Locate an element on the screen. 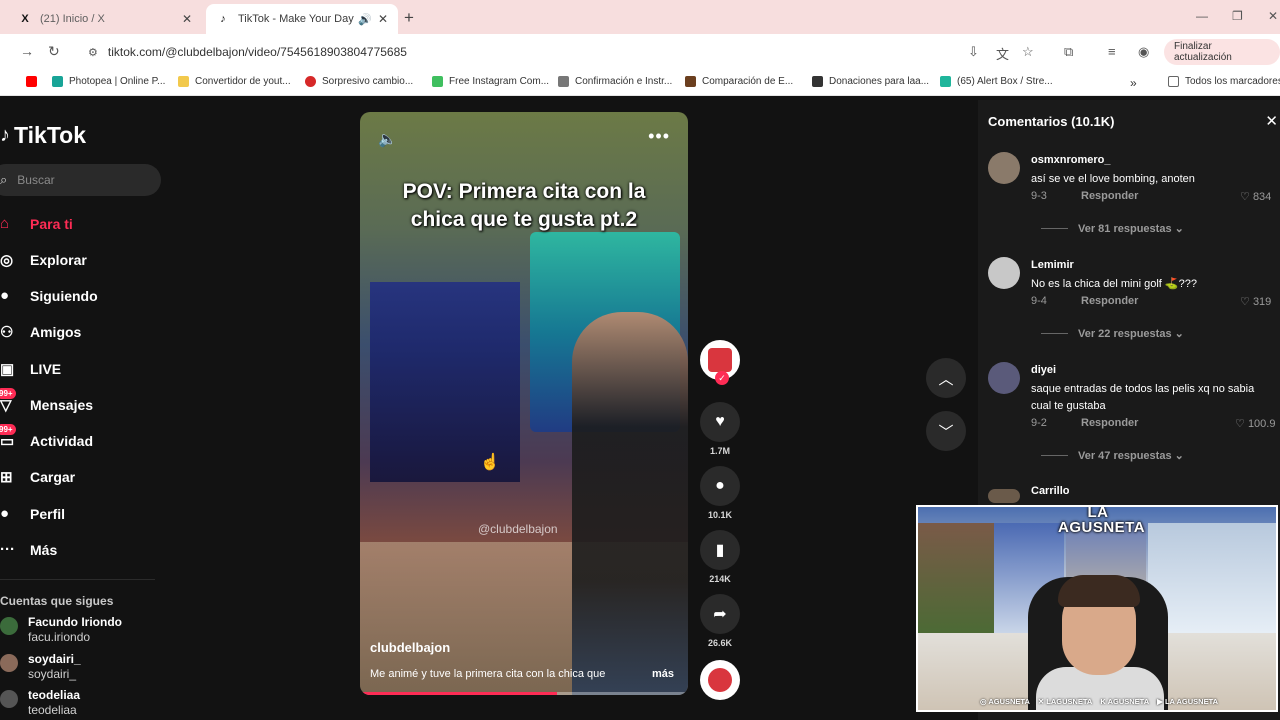  site-info-icon: ⚙ is located at coordinates (93, 52).